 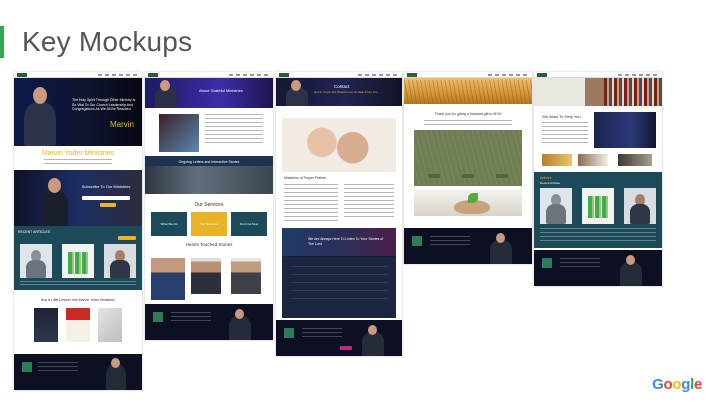 What do you see at coordinates (179, 133) in the screenshot?
I see `intro-image` at bounding box center [179, 133].